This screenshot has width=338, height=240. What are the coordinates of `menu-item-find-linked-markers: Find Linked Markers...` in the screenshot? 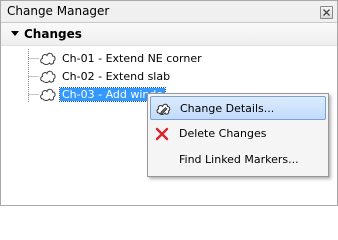 It's located at (238, 160).